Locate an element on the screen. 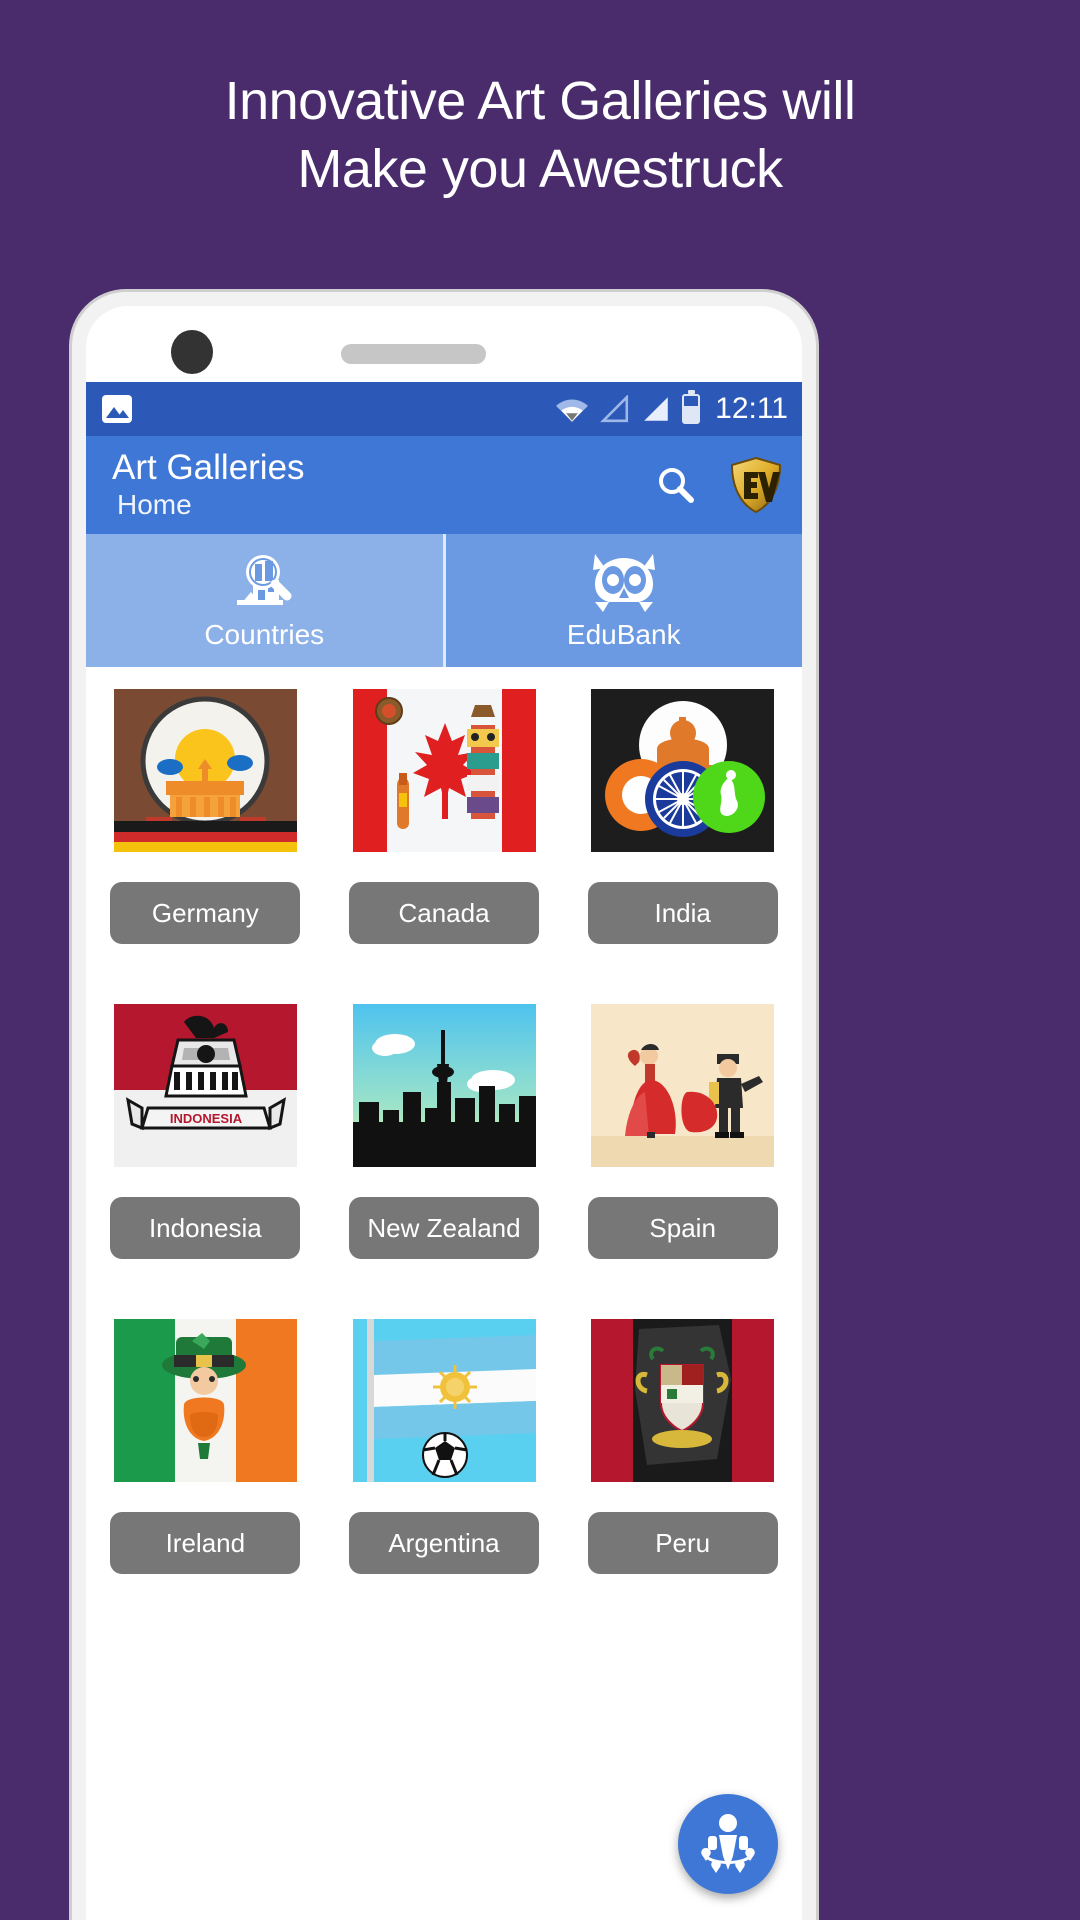 The height and width of the screenshot is (1920, 1080). image-icon is located at coordinates (117, 409).